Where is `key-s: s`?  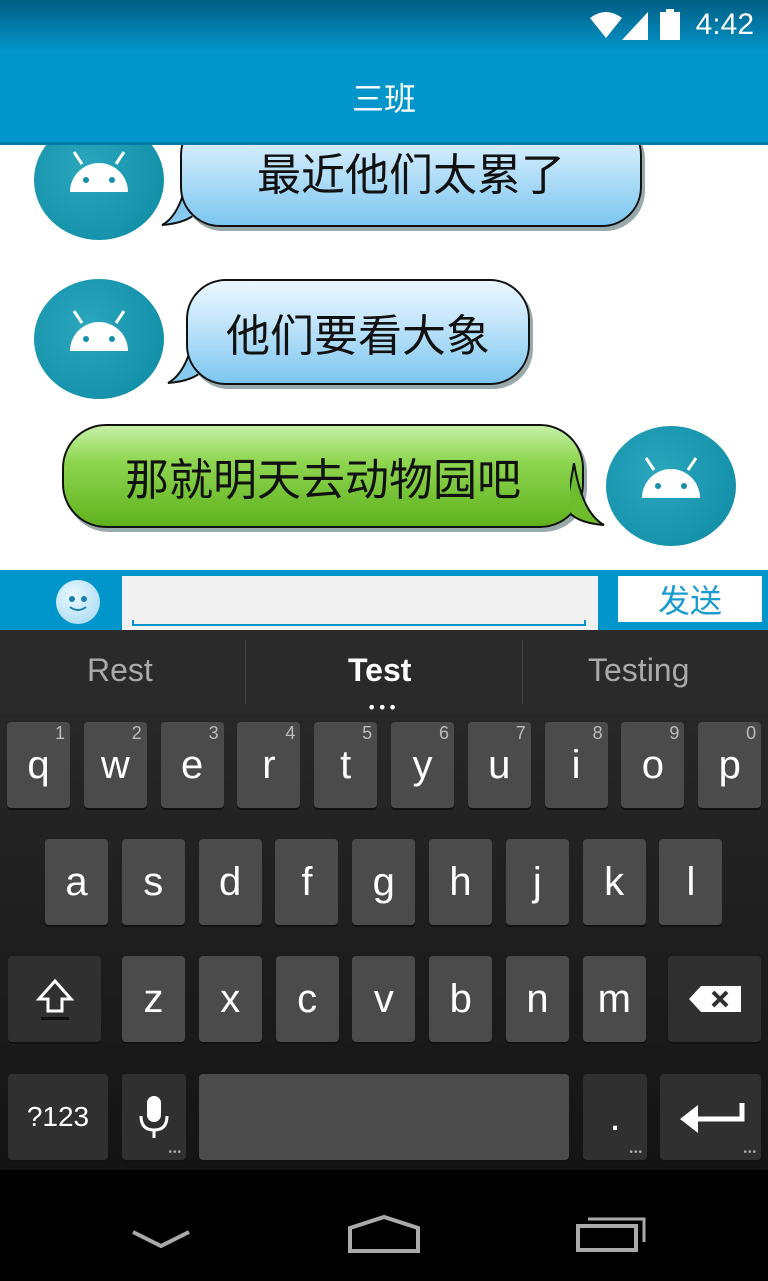 key-s: s is located at coordinates (153, 882).